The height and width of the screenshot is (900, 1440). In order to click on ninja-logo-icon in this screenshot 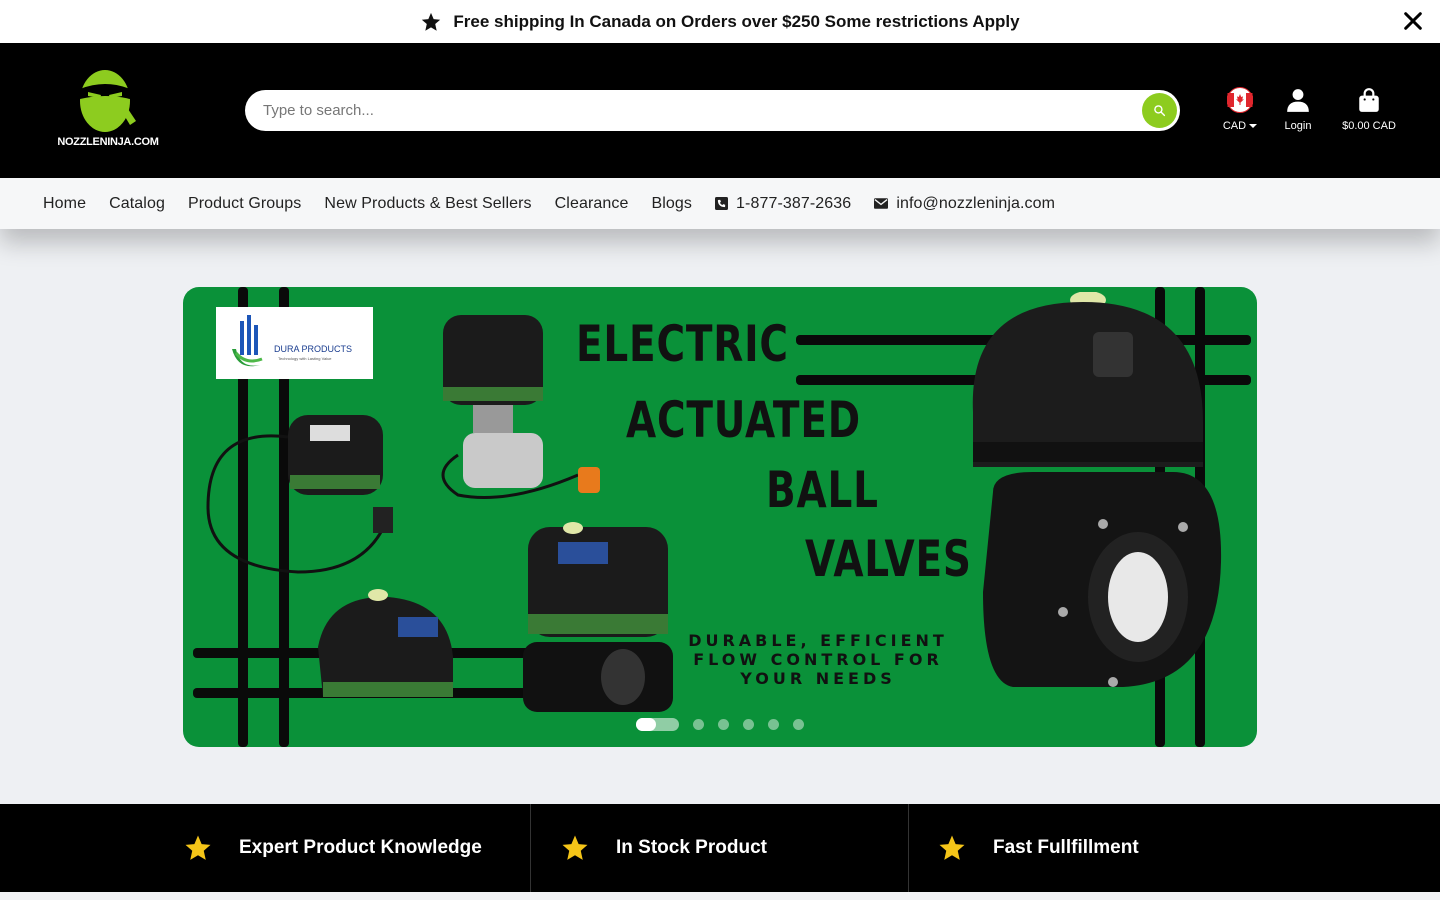, I will do `click(108, 101)`.